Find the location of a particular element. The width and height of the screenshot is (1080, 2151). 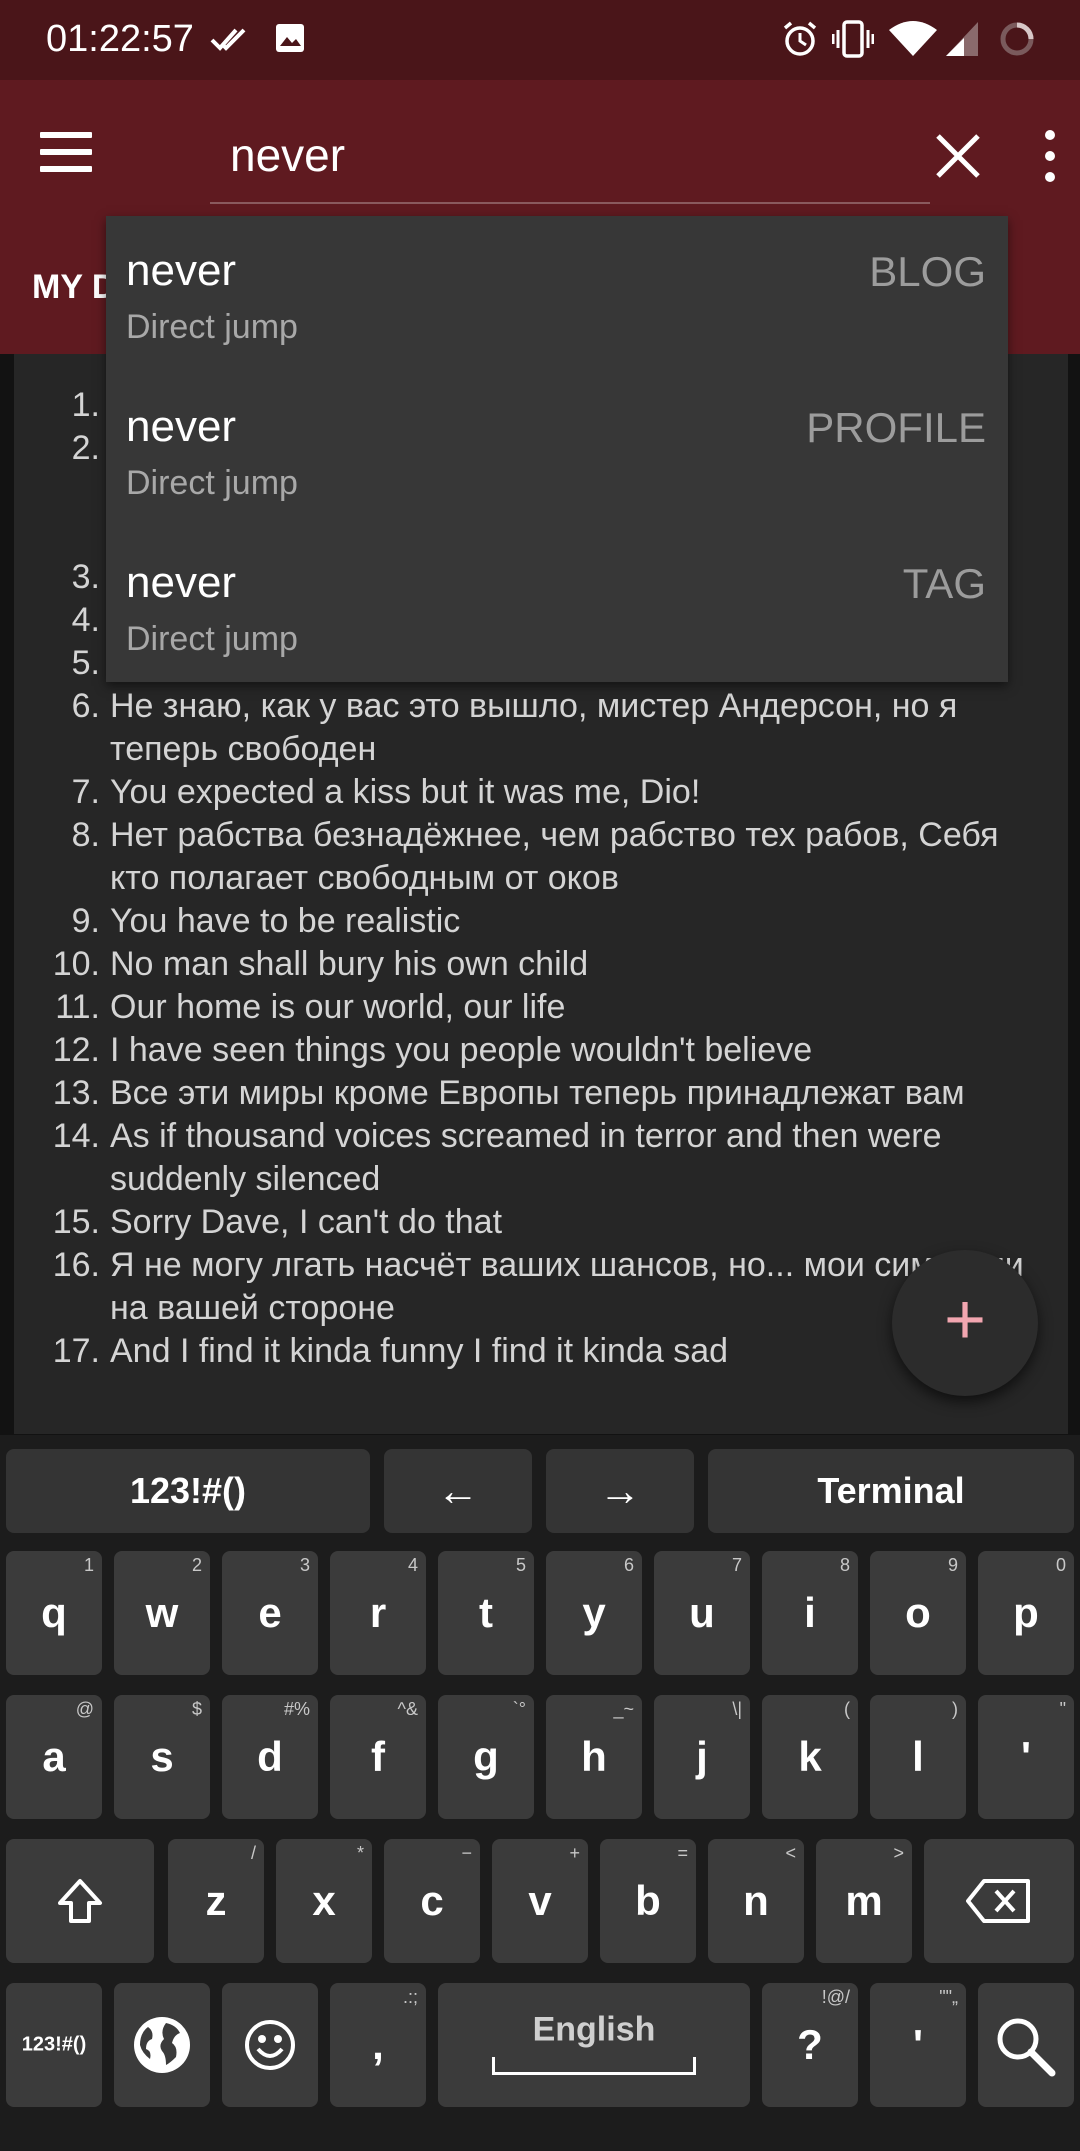

suggestion-profile: never Direct jump PROFILE is located at coordinates (557, 450).